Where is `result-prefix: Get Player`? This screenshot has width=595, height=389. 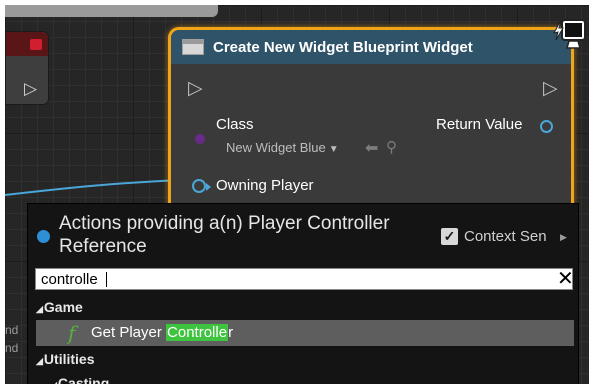
result-prefix: Get Player is located at coordinates (129, 332).